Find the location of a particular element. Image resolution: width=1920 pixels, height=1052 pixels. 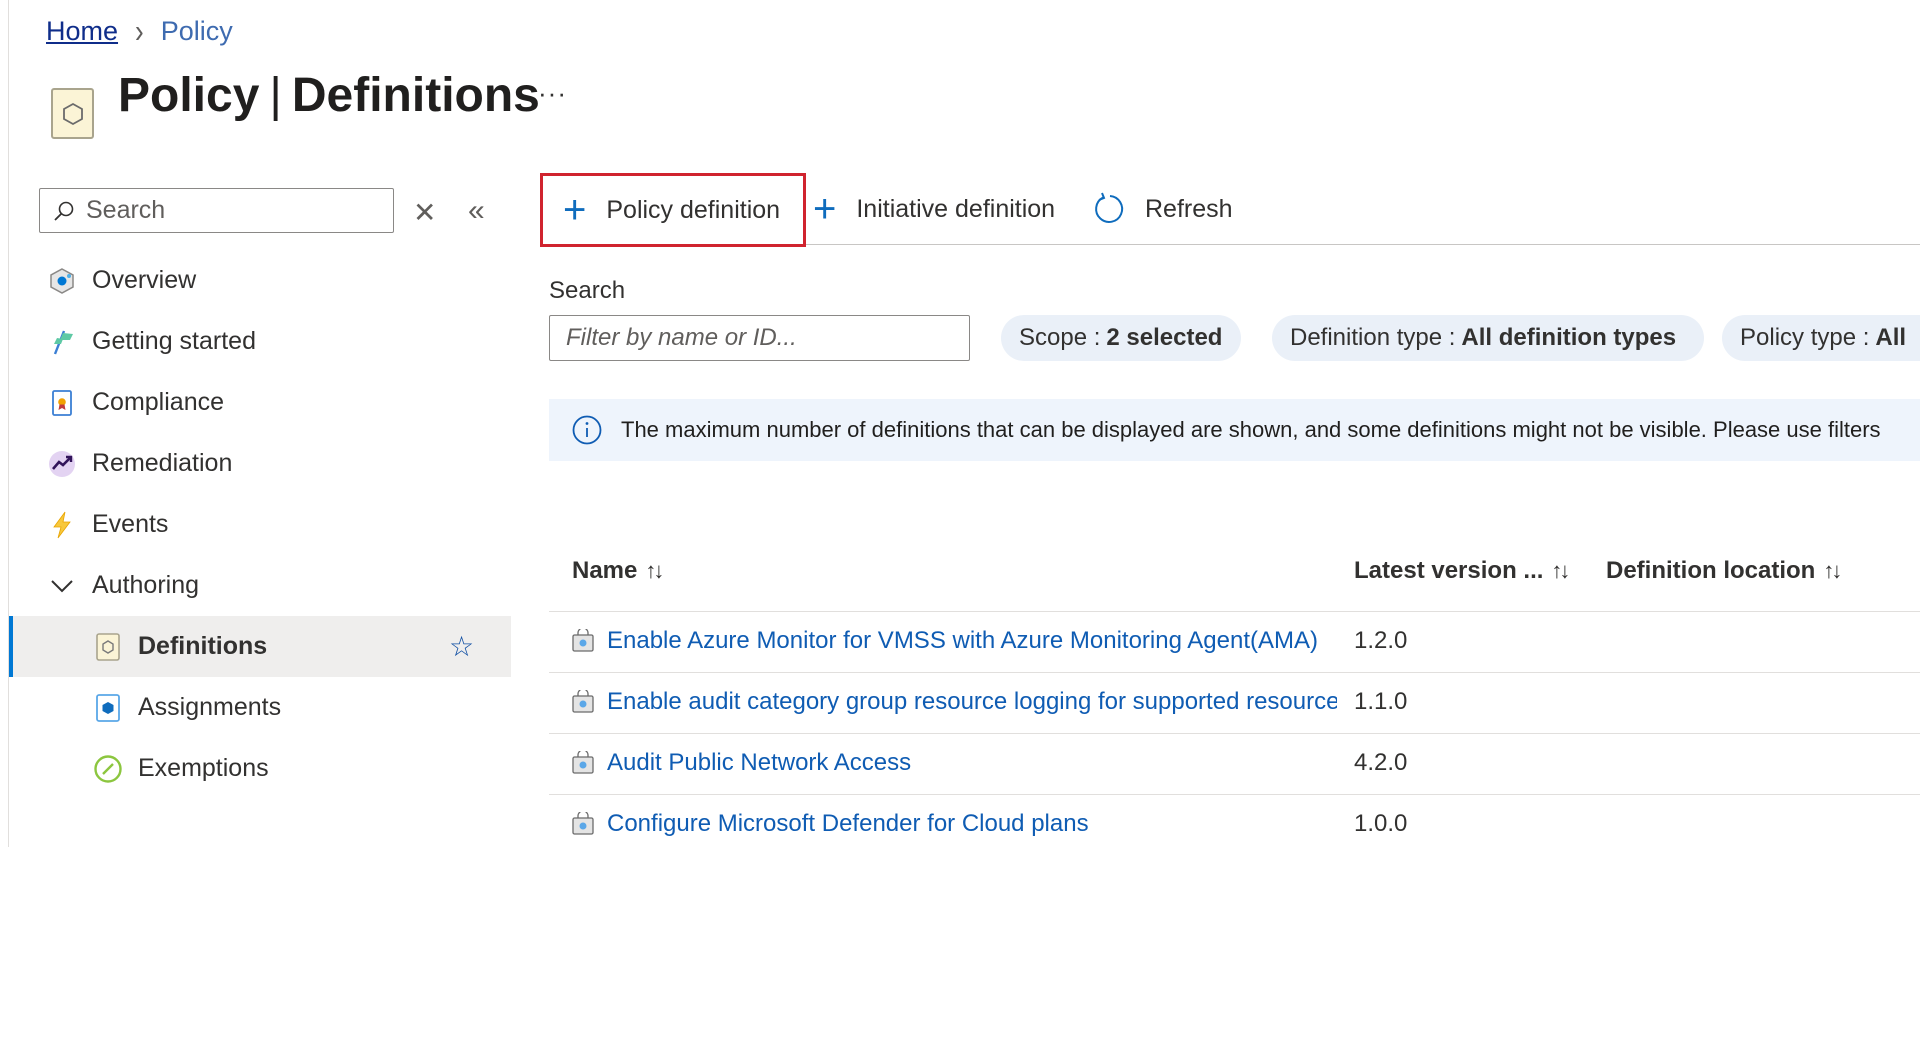

add-initiative-definition-button: + Initiative definition is located at coordinates (934, 209).